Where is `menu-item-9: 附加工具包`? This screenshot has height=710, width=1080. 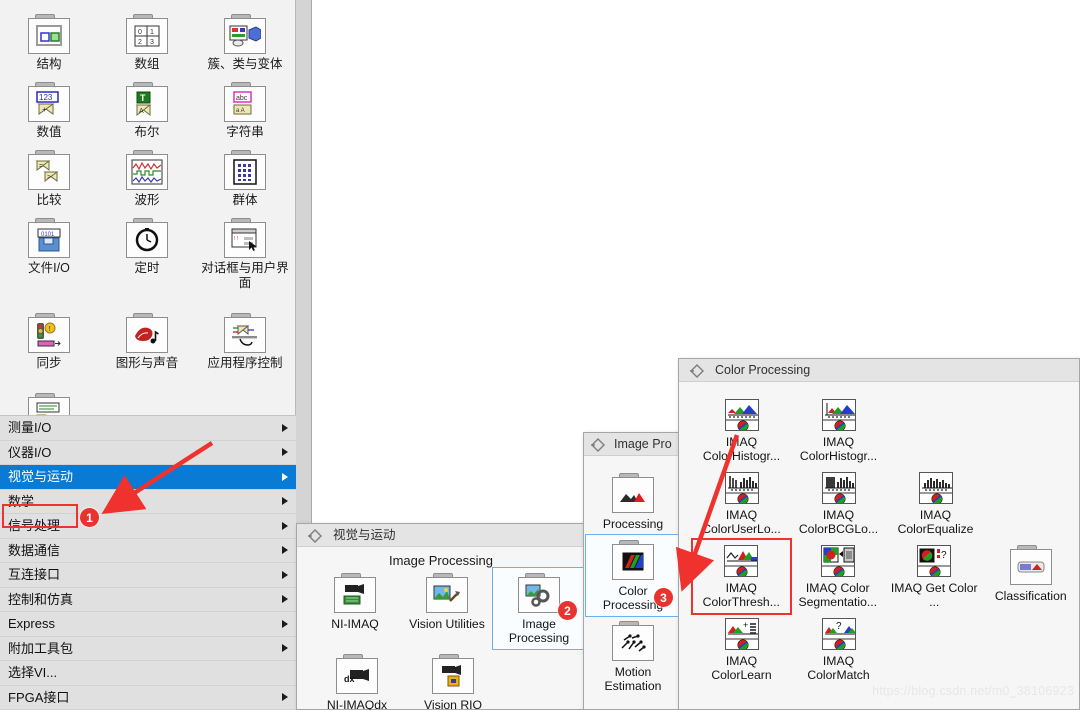
menu-item-9: 附加工具包 is located at coordinates (148, 649).